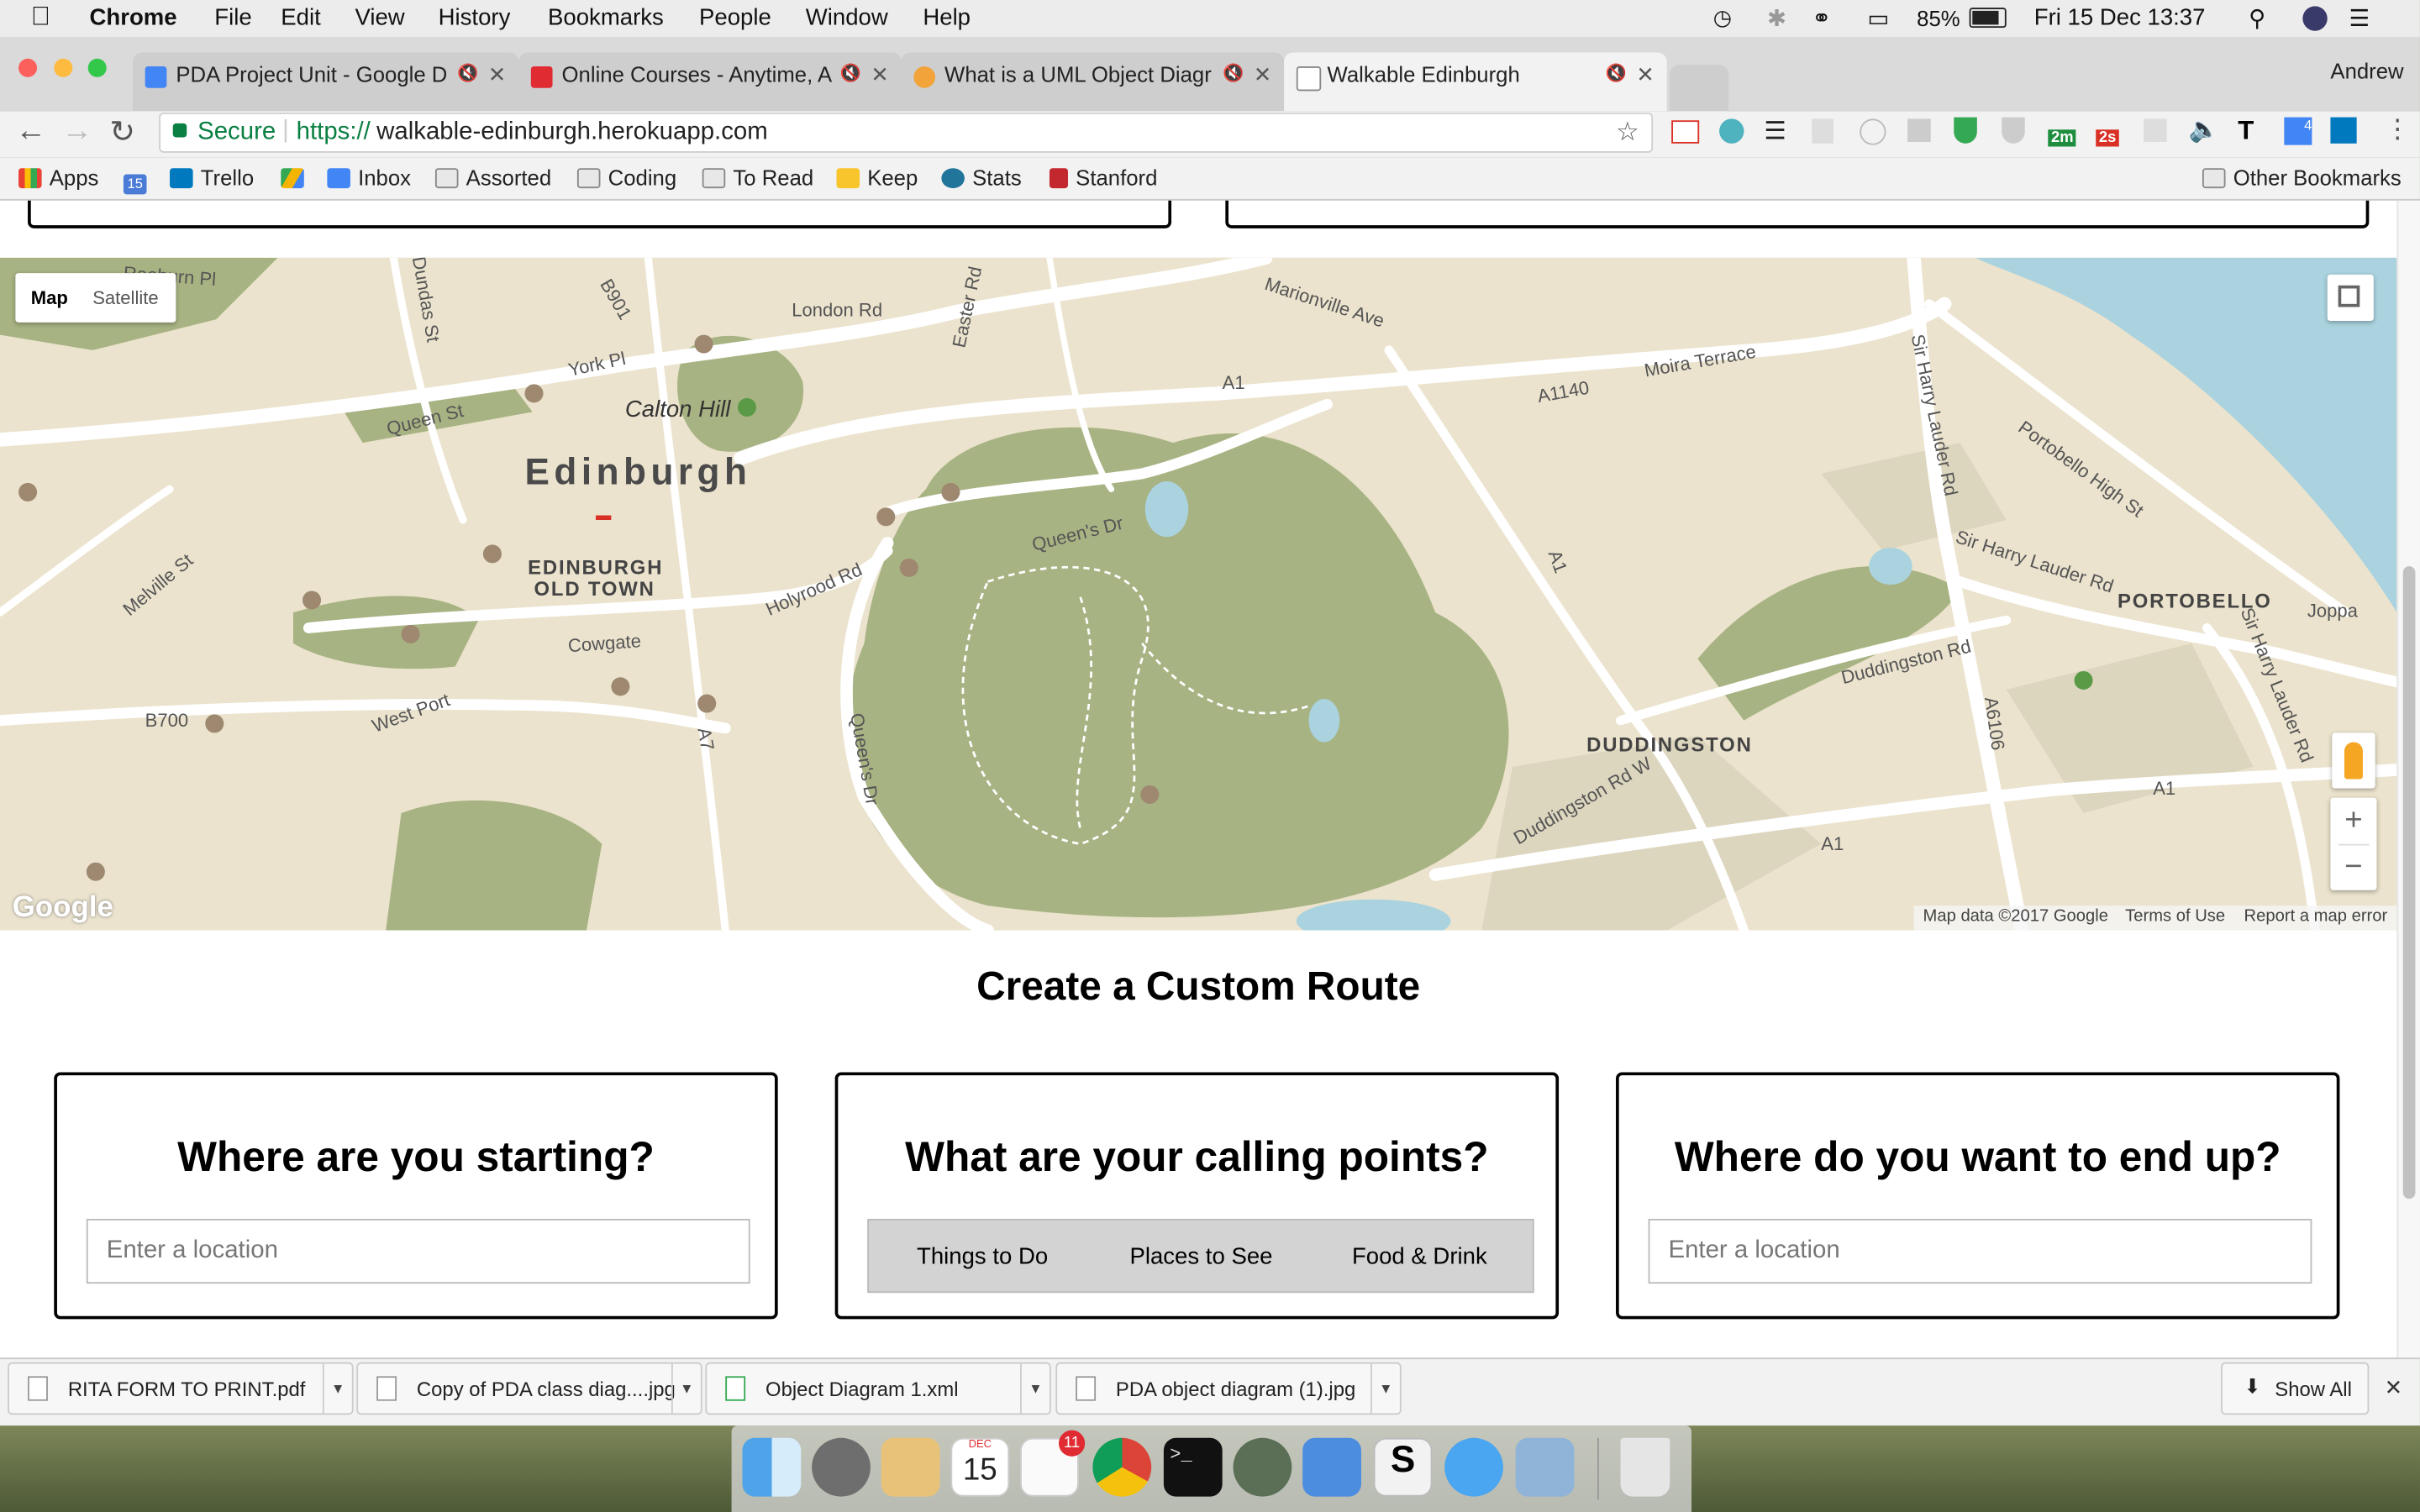  What do you see at coordinates (1988, 18) in the screenshot?
I see `battery-icon` at bounding box center [1988, 18].